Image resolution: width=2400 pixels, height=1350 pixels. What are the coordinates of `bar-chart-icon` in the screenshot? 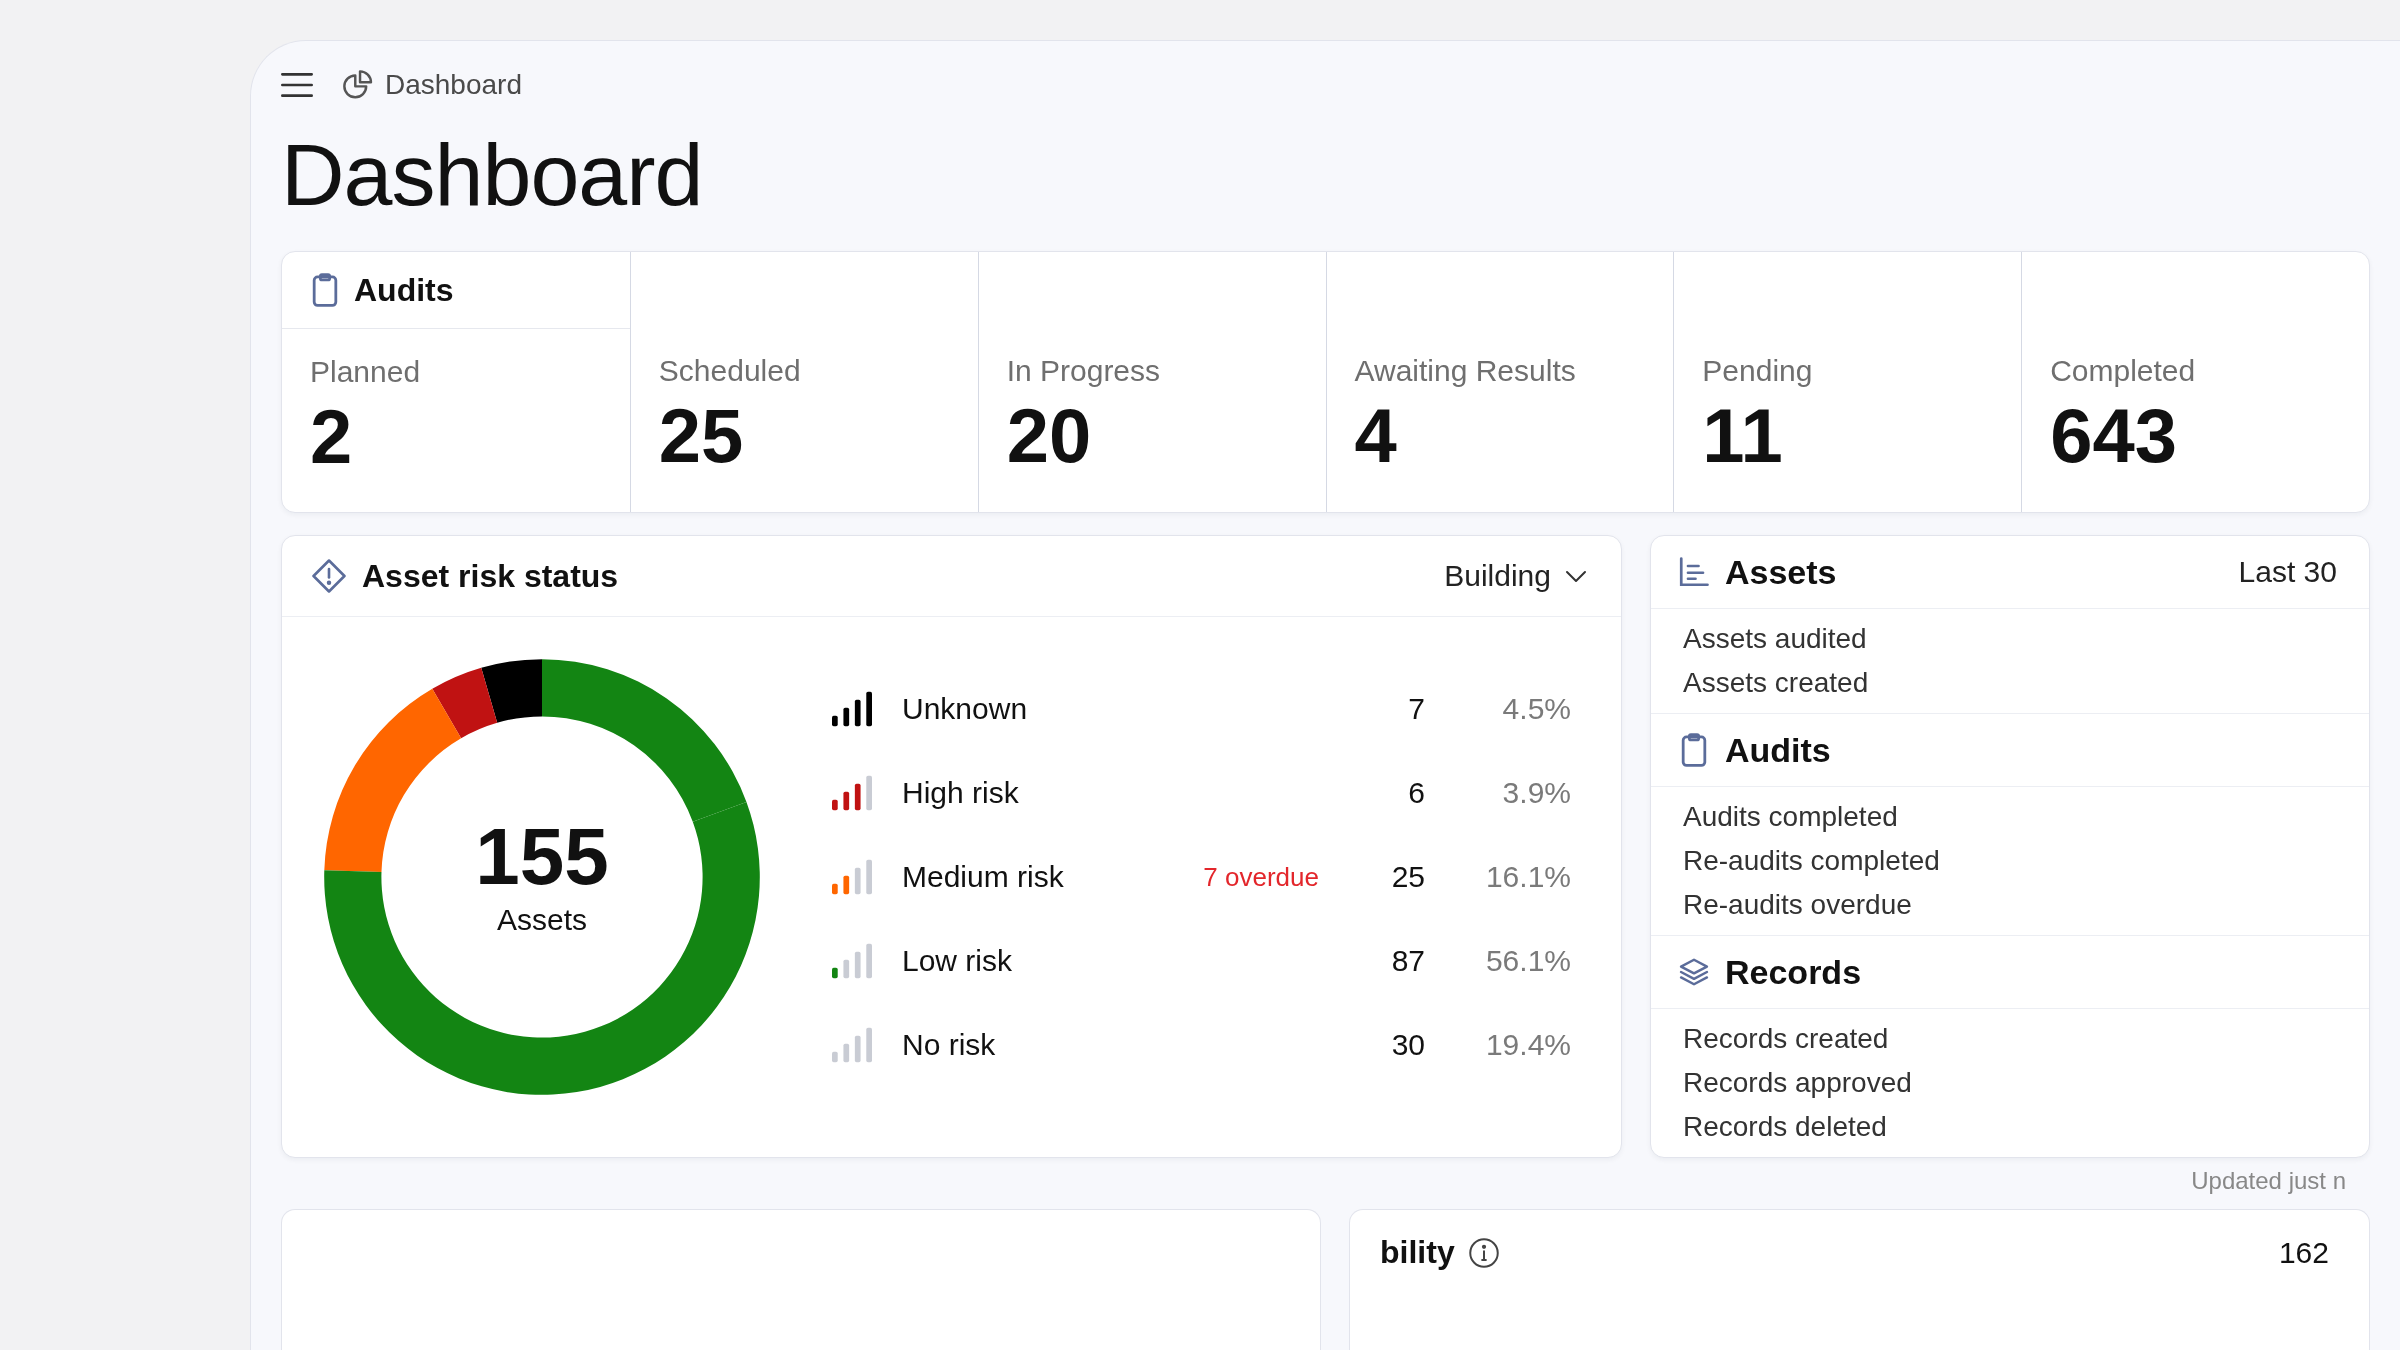 It's located at (1694, 572).